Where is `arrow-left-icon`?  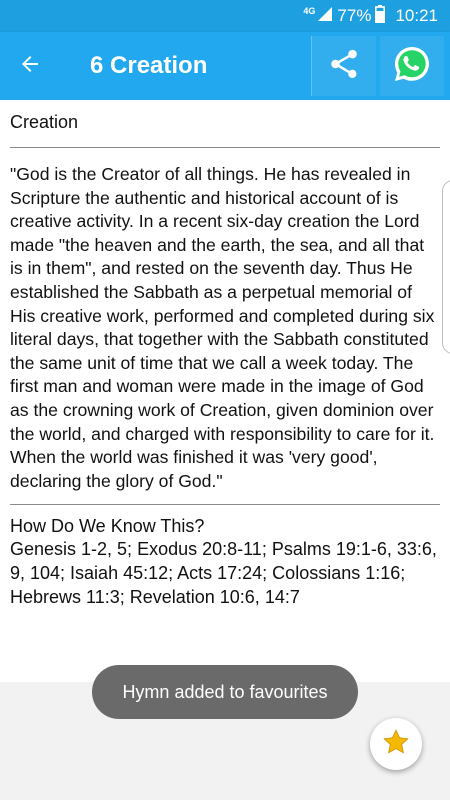 arrow-left-icon is located at coordinates (30, 66).